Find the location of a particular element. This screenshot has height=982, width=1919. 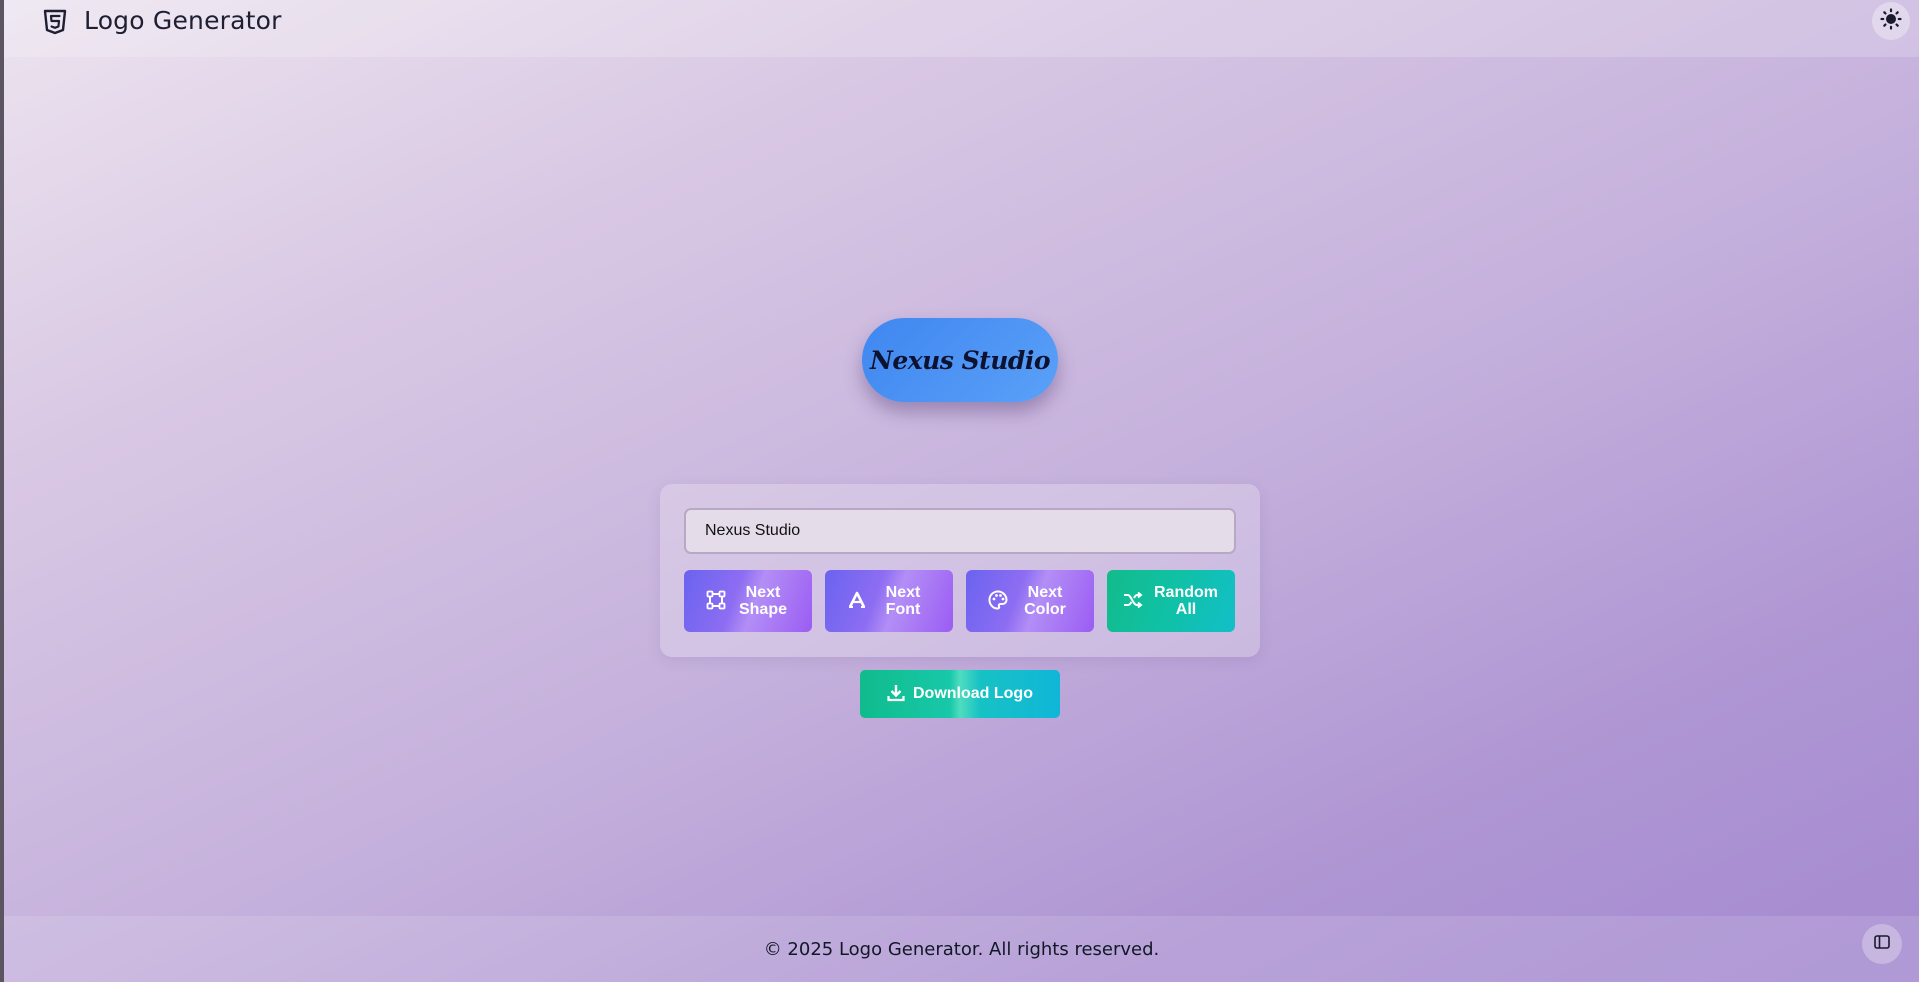

download-icon is located at coordinates (896, 694).